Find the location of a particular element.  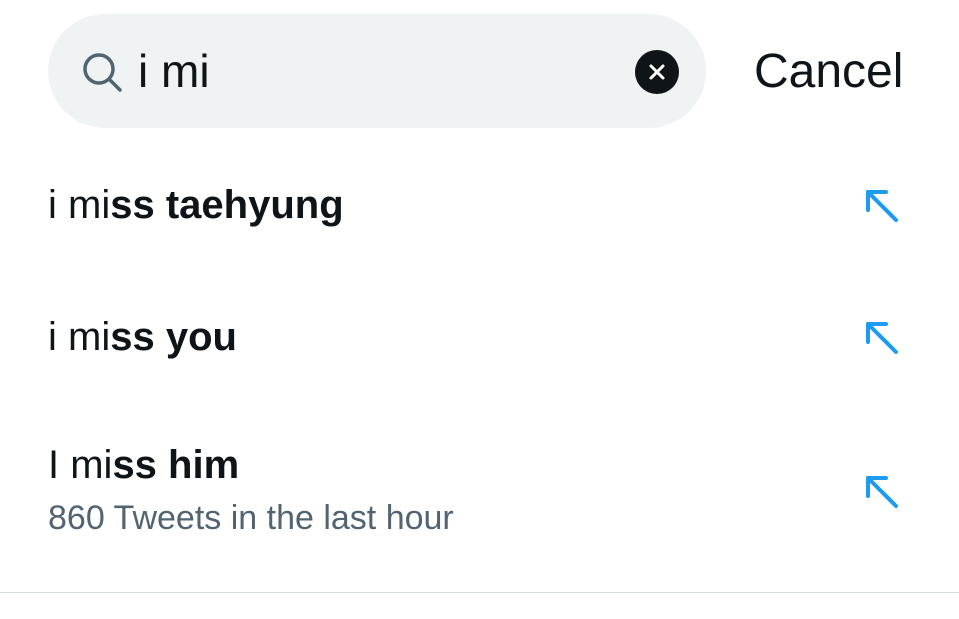

clear-search-button is located at coordinates (657, 72).